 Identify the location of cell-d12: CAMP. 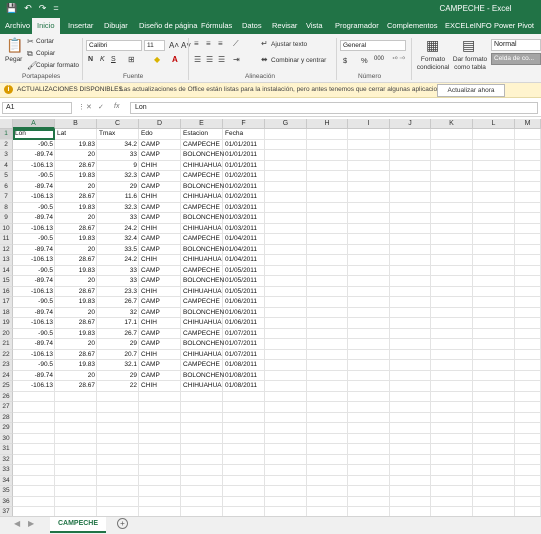
(161, 250).